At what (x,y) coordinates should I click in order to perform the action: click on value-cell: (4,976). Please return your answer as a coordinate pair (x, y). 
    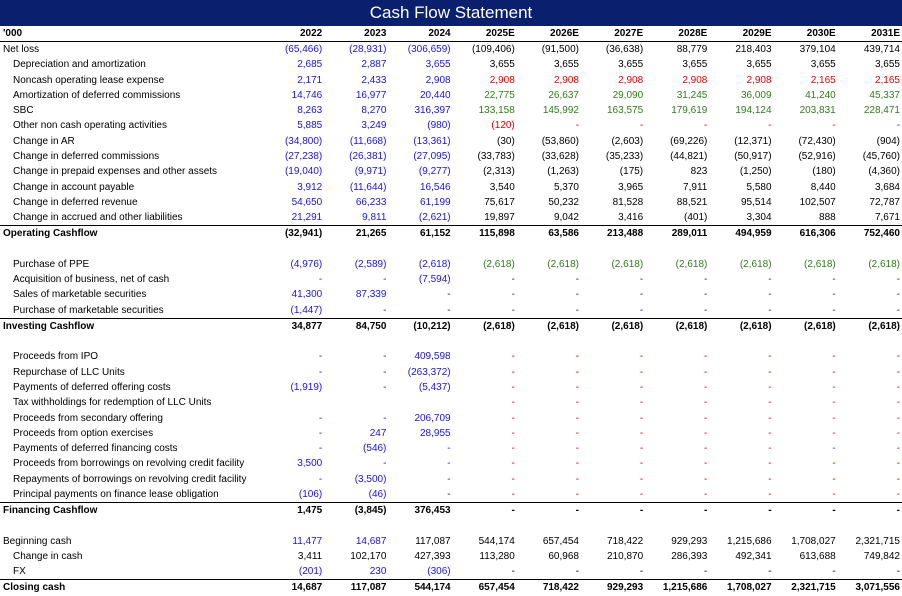
    Looking at the image, I should click on (306, 264).